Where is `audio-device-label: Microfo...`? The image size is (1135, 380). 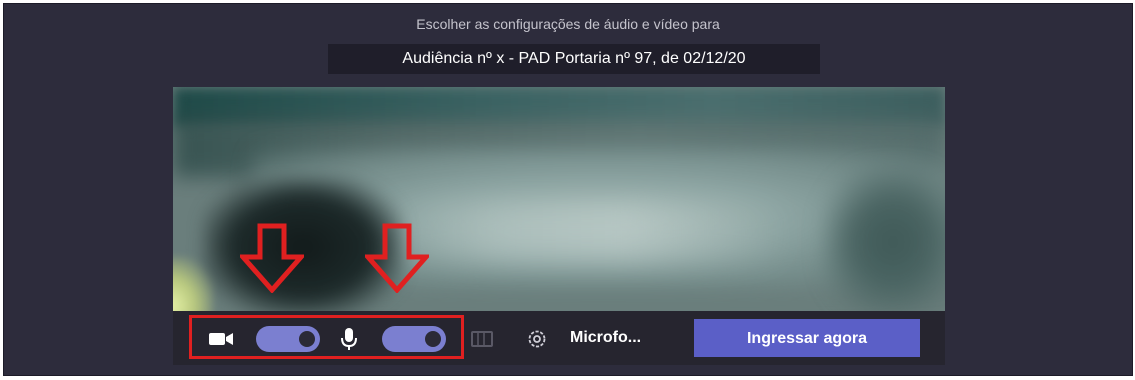
audio-device-label: Microfo... is located at coordinates (605, 338).